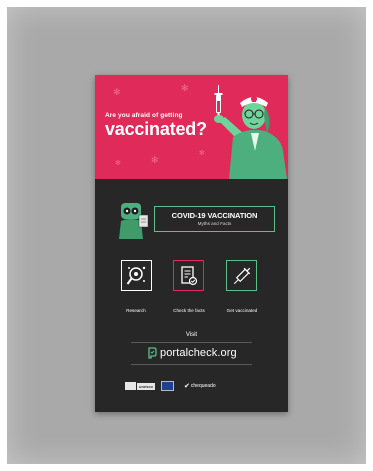  Describe the element at coordinates (168, 386) in the screenshot. I see `eu-flag-icon` at that location.